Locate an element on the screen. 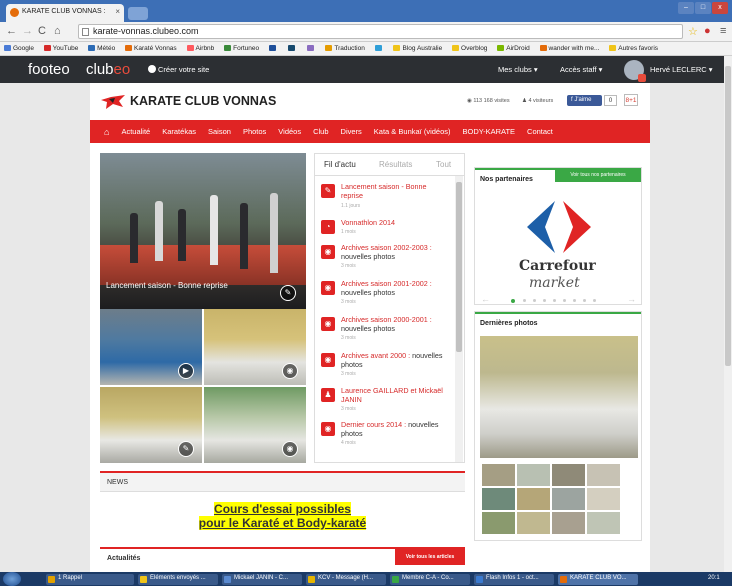  tab-all: Tout is located at coordinates (443, 164).